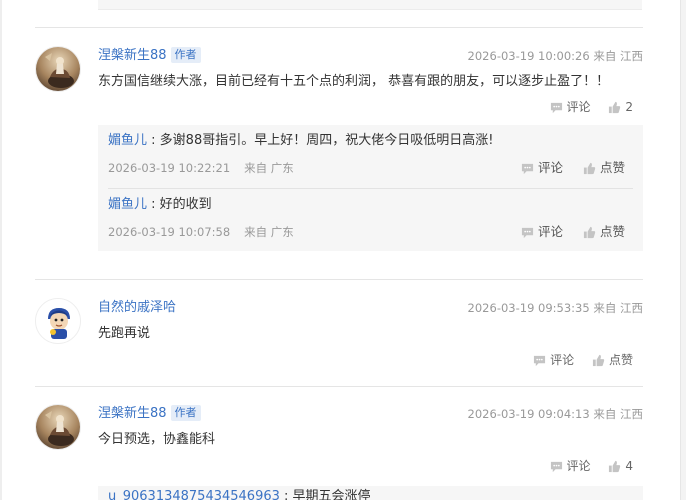 This screenshot has height=500, width=686. What do you see at coordinates (326, 140) in the screenshot?
I see `reply-text: 多谢88哥指引。早上好！周四，祝大佬今日吸低明日高涨!` at bounding box center [326, 140].